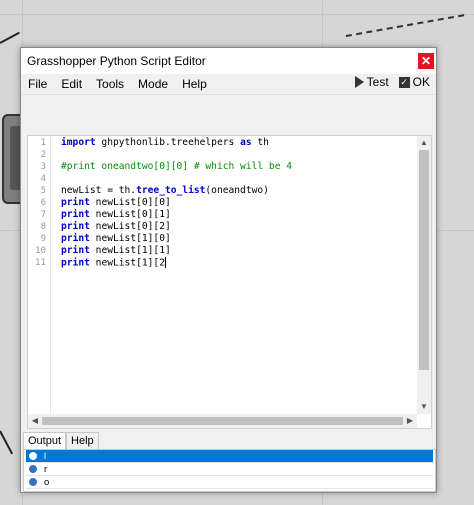 Image resolution: width=474 pixels, height=505 pixels. I want to click on ok-button: ✓ OK, so click(414, 82).